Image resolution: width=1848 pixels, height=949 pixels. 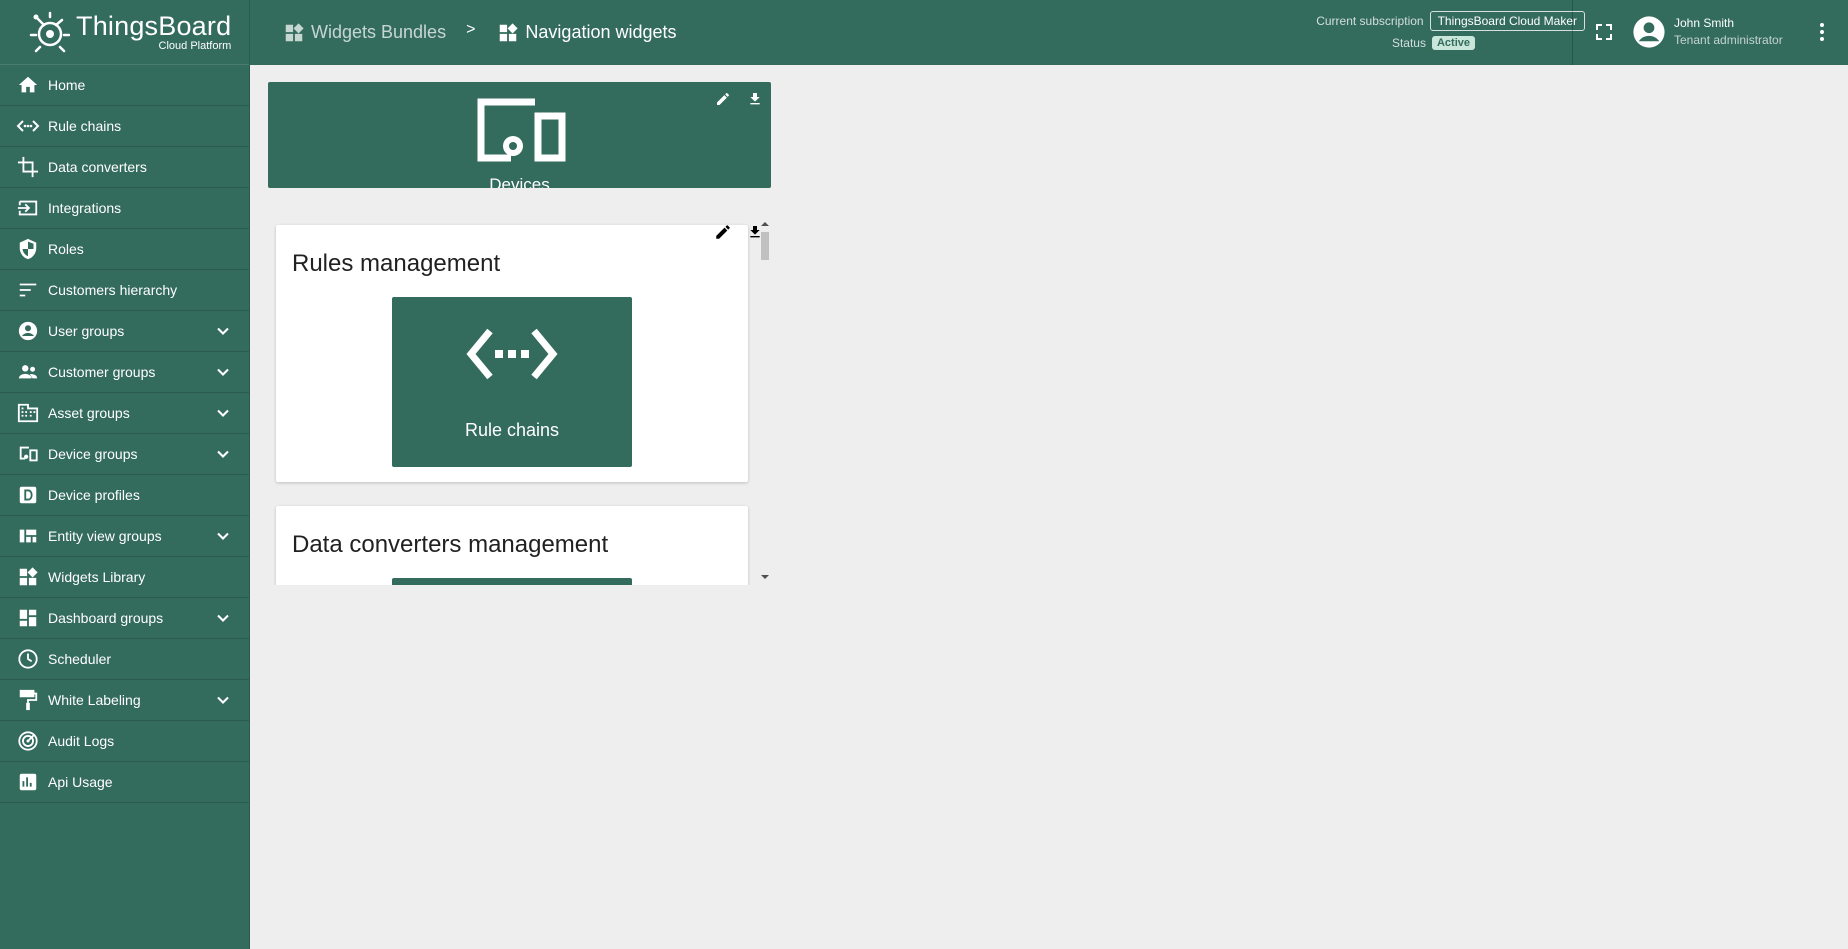 I want to click on logo-title: ThingsBoard, so click(x=154, y=25).